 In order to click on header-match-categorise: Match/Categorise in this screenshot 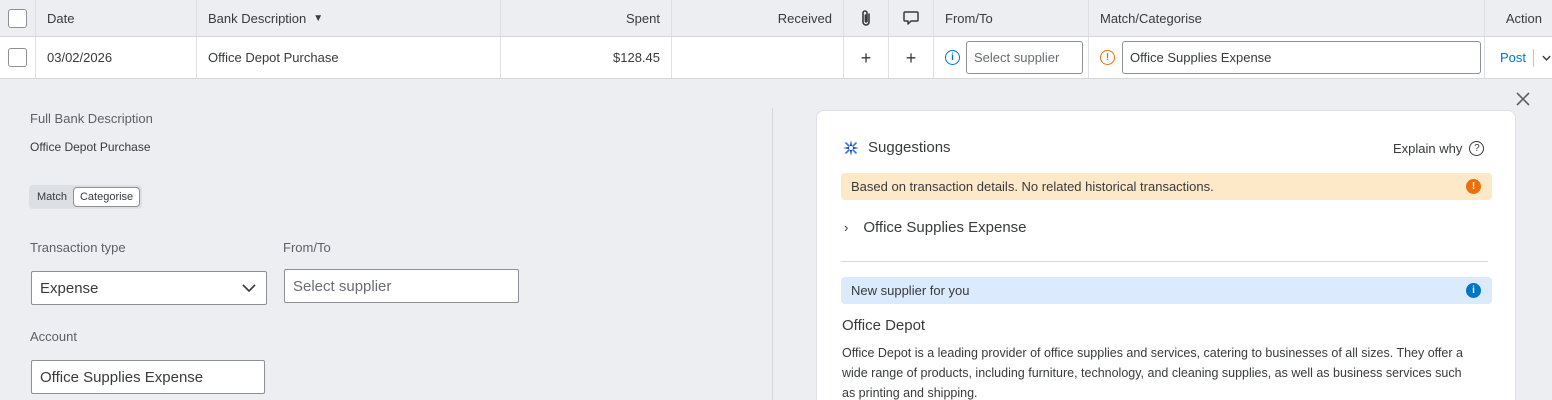, I will do `click(1287, 18)`.